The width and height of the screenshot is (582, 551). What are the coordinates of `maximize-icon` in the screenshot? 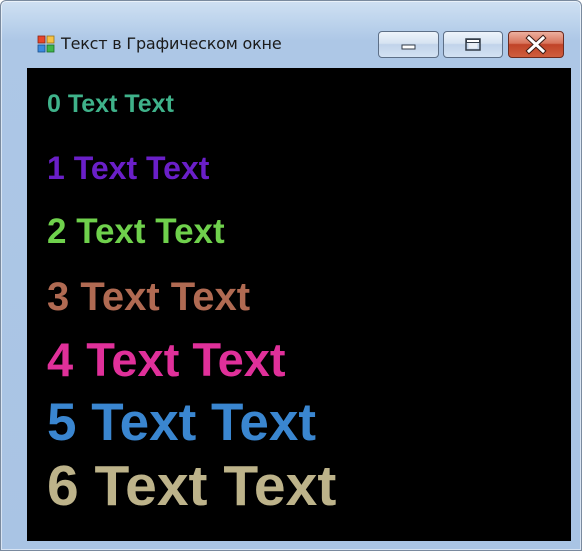 It's located at (473, 44).